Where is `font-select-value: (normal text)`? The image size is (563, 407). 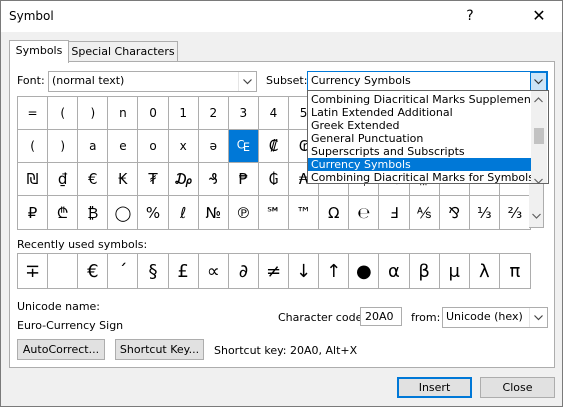 font-select-value: (normal text) is located at coordinates (88, 80).